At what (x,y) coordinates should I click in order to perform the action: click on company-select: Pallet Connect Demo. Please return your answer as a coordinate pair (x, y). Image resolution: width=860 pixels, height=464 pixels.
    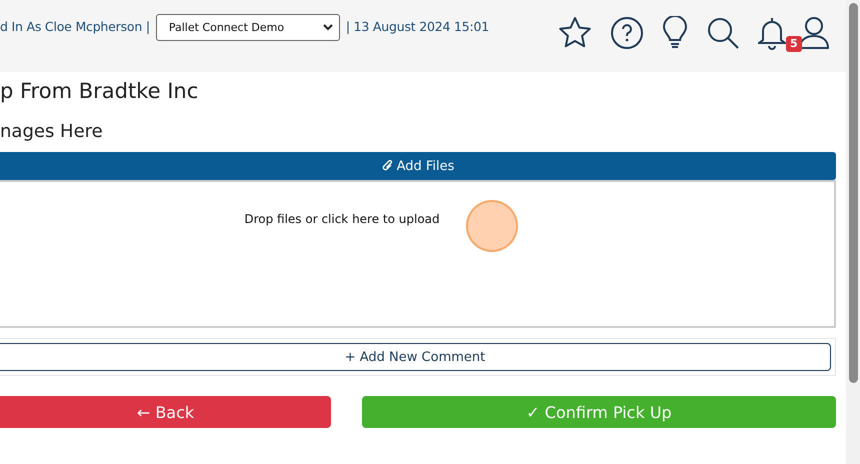
    Looking at the image, I should click on (248, 27).